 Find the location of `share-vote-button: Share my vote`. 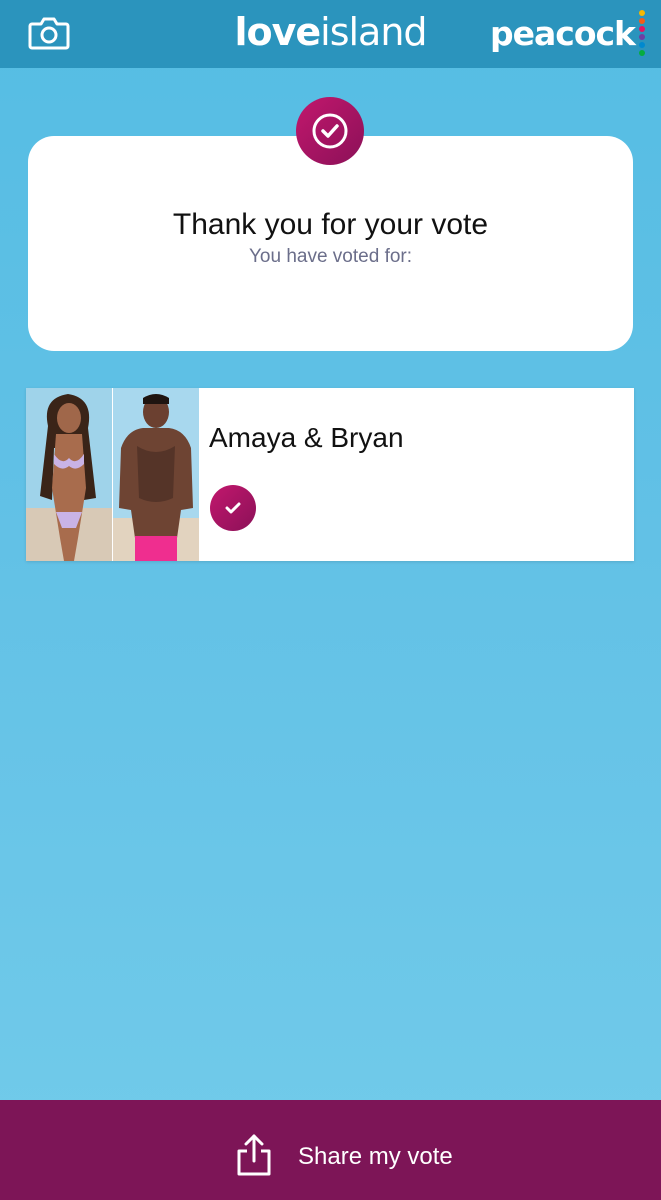

share-vote-button: Share my vote is located at coordinates (330, 1150).